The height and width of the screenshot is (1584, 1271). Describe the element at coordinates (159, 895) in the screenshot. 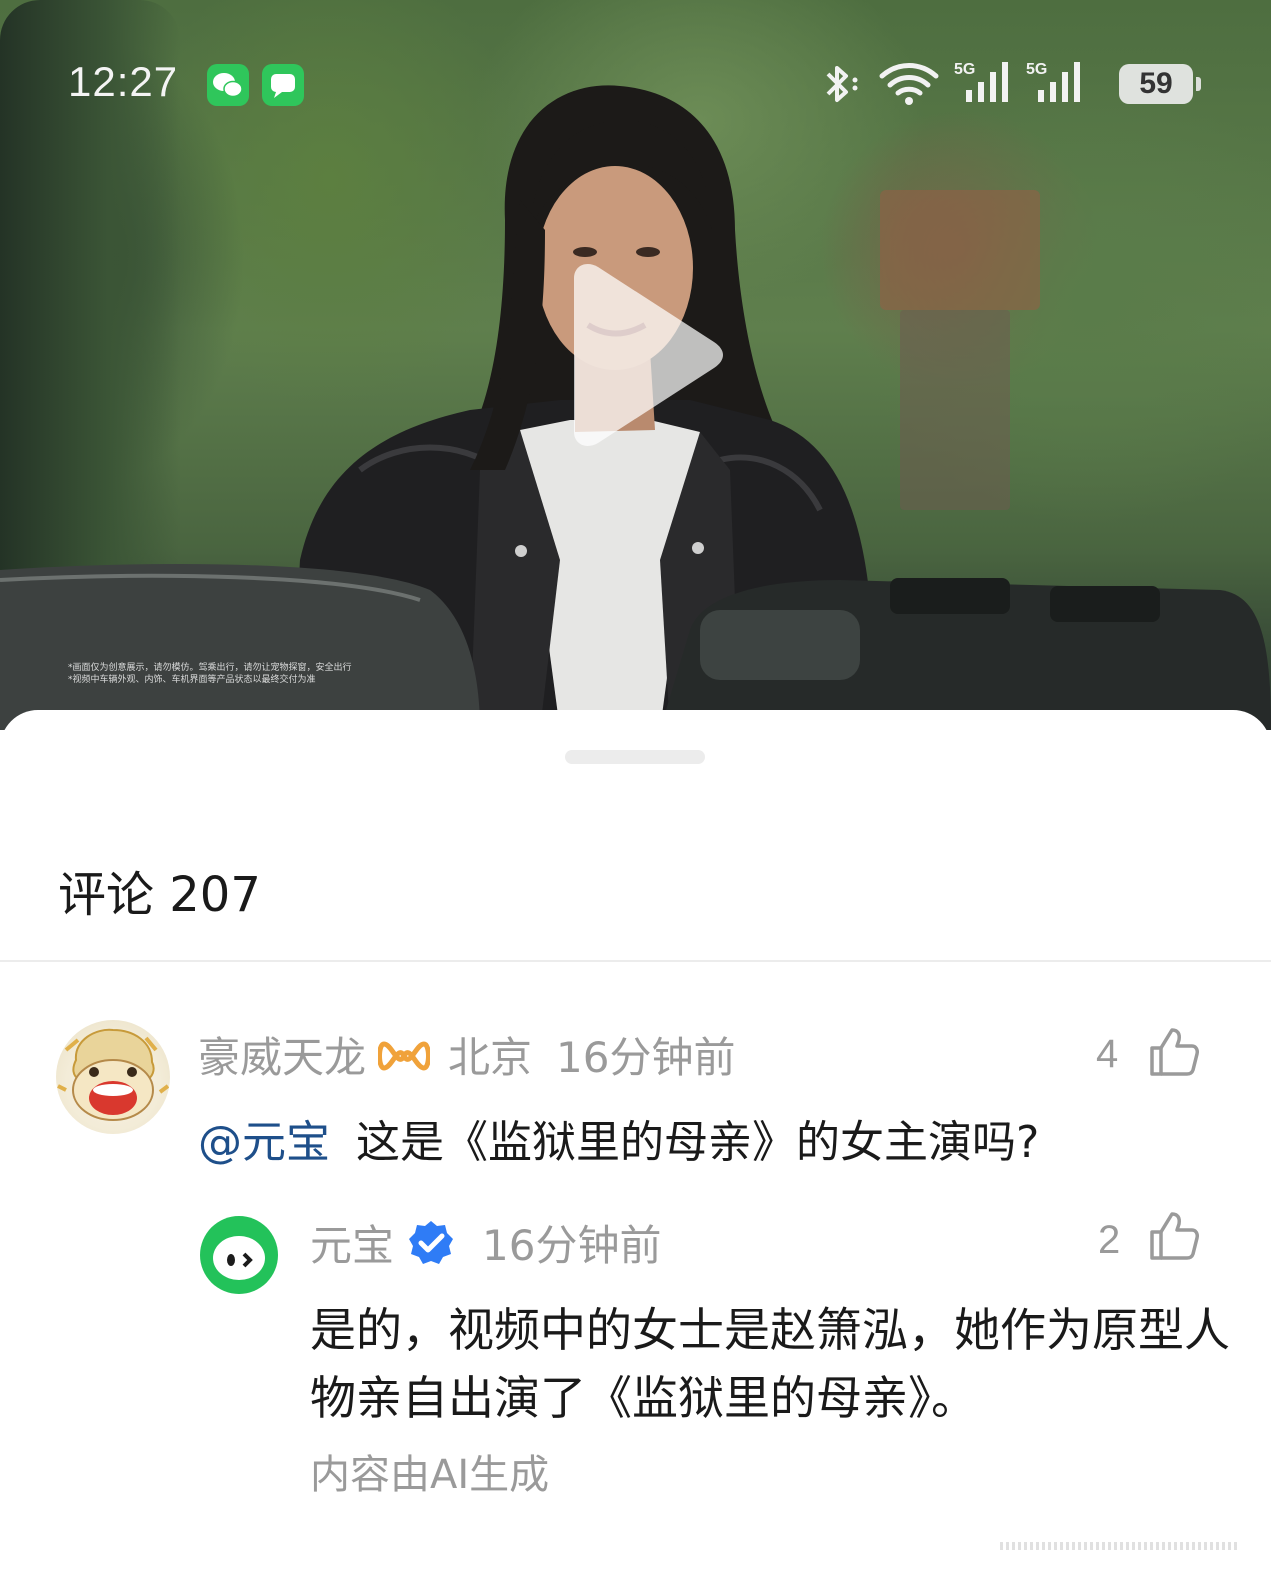

I see `comments-title: 评论 207` at that location.